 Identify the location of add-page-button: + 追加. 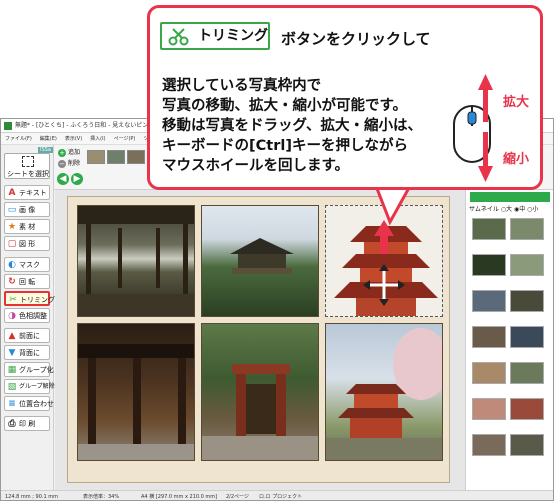
(69, 153).